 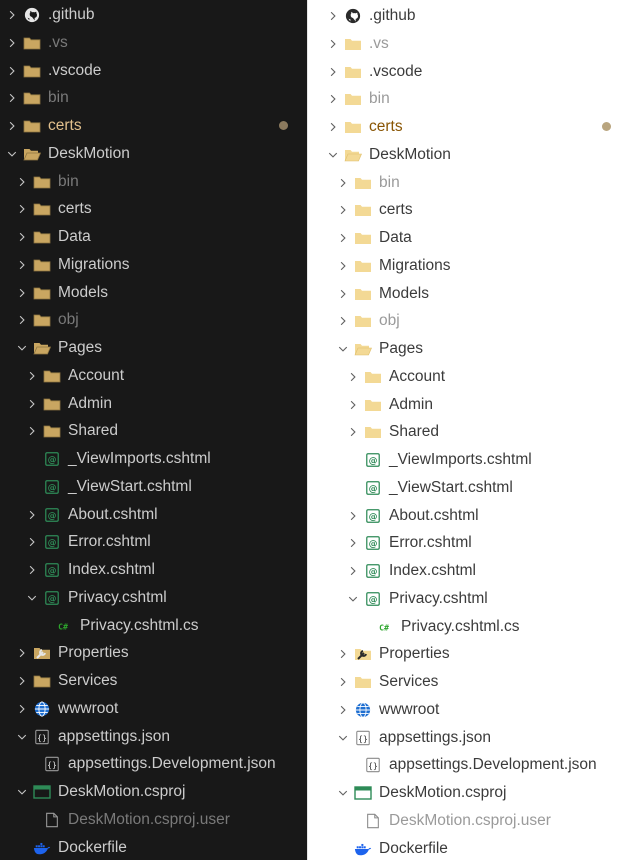 What do you see at coordinates (464, 405) in the screenshot?
I see `tree-item-admin: Admin` at bounding box center [464, 405].